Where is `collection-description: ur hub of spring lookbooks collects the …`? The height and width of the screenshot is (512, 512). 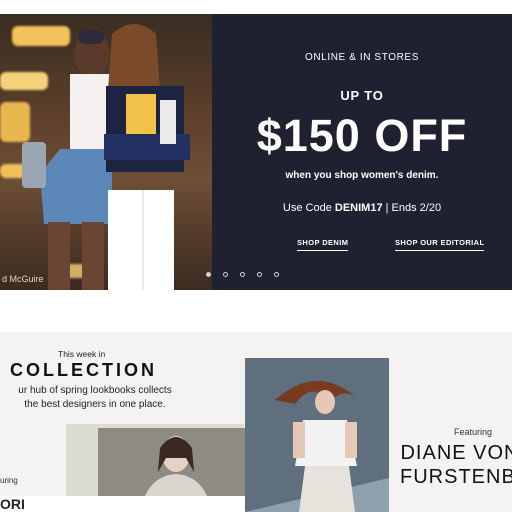
collection-description: ur hub of spring lookbooks collects the … is located at coordinates (95, 398).